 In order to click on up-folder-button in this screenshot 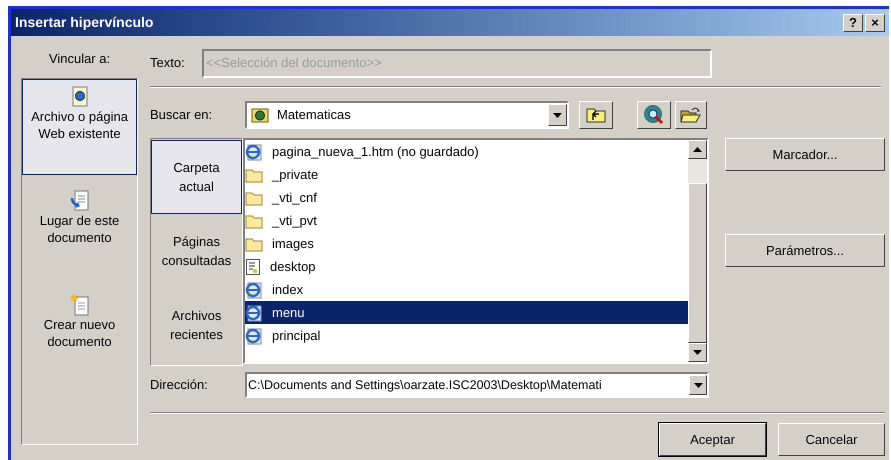, I will do `click(596, 115)`.